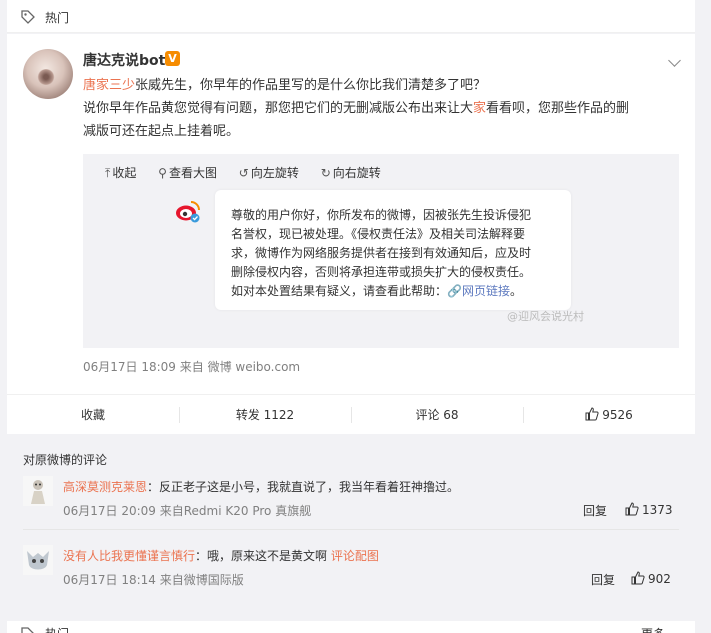 The image size is (711, 633). What do you see at coordinates (355, 556) in the screenshot?
I see `comment-image-link: 评论配图` at bounding box center [355, 556].